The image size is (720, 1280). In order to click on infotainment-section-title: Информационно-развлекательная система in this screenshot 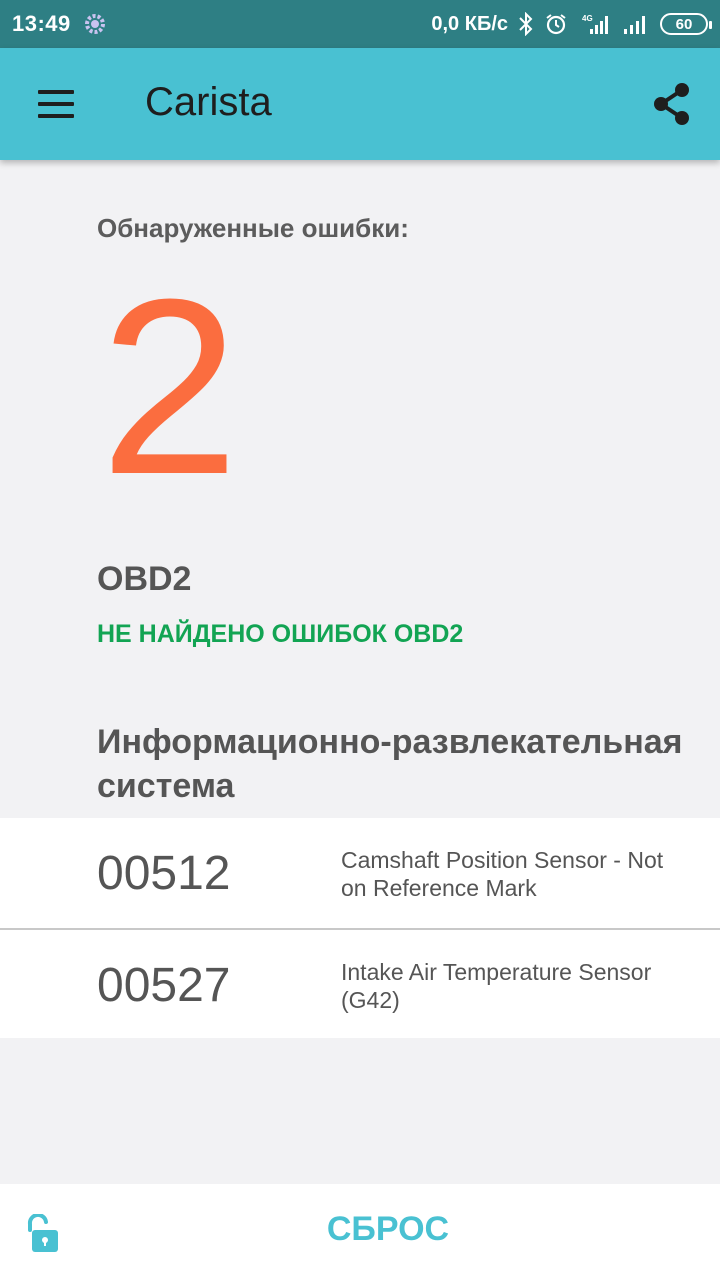, I will do `click(390, 764)`.